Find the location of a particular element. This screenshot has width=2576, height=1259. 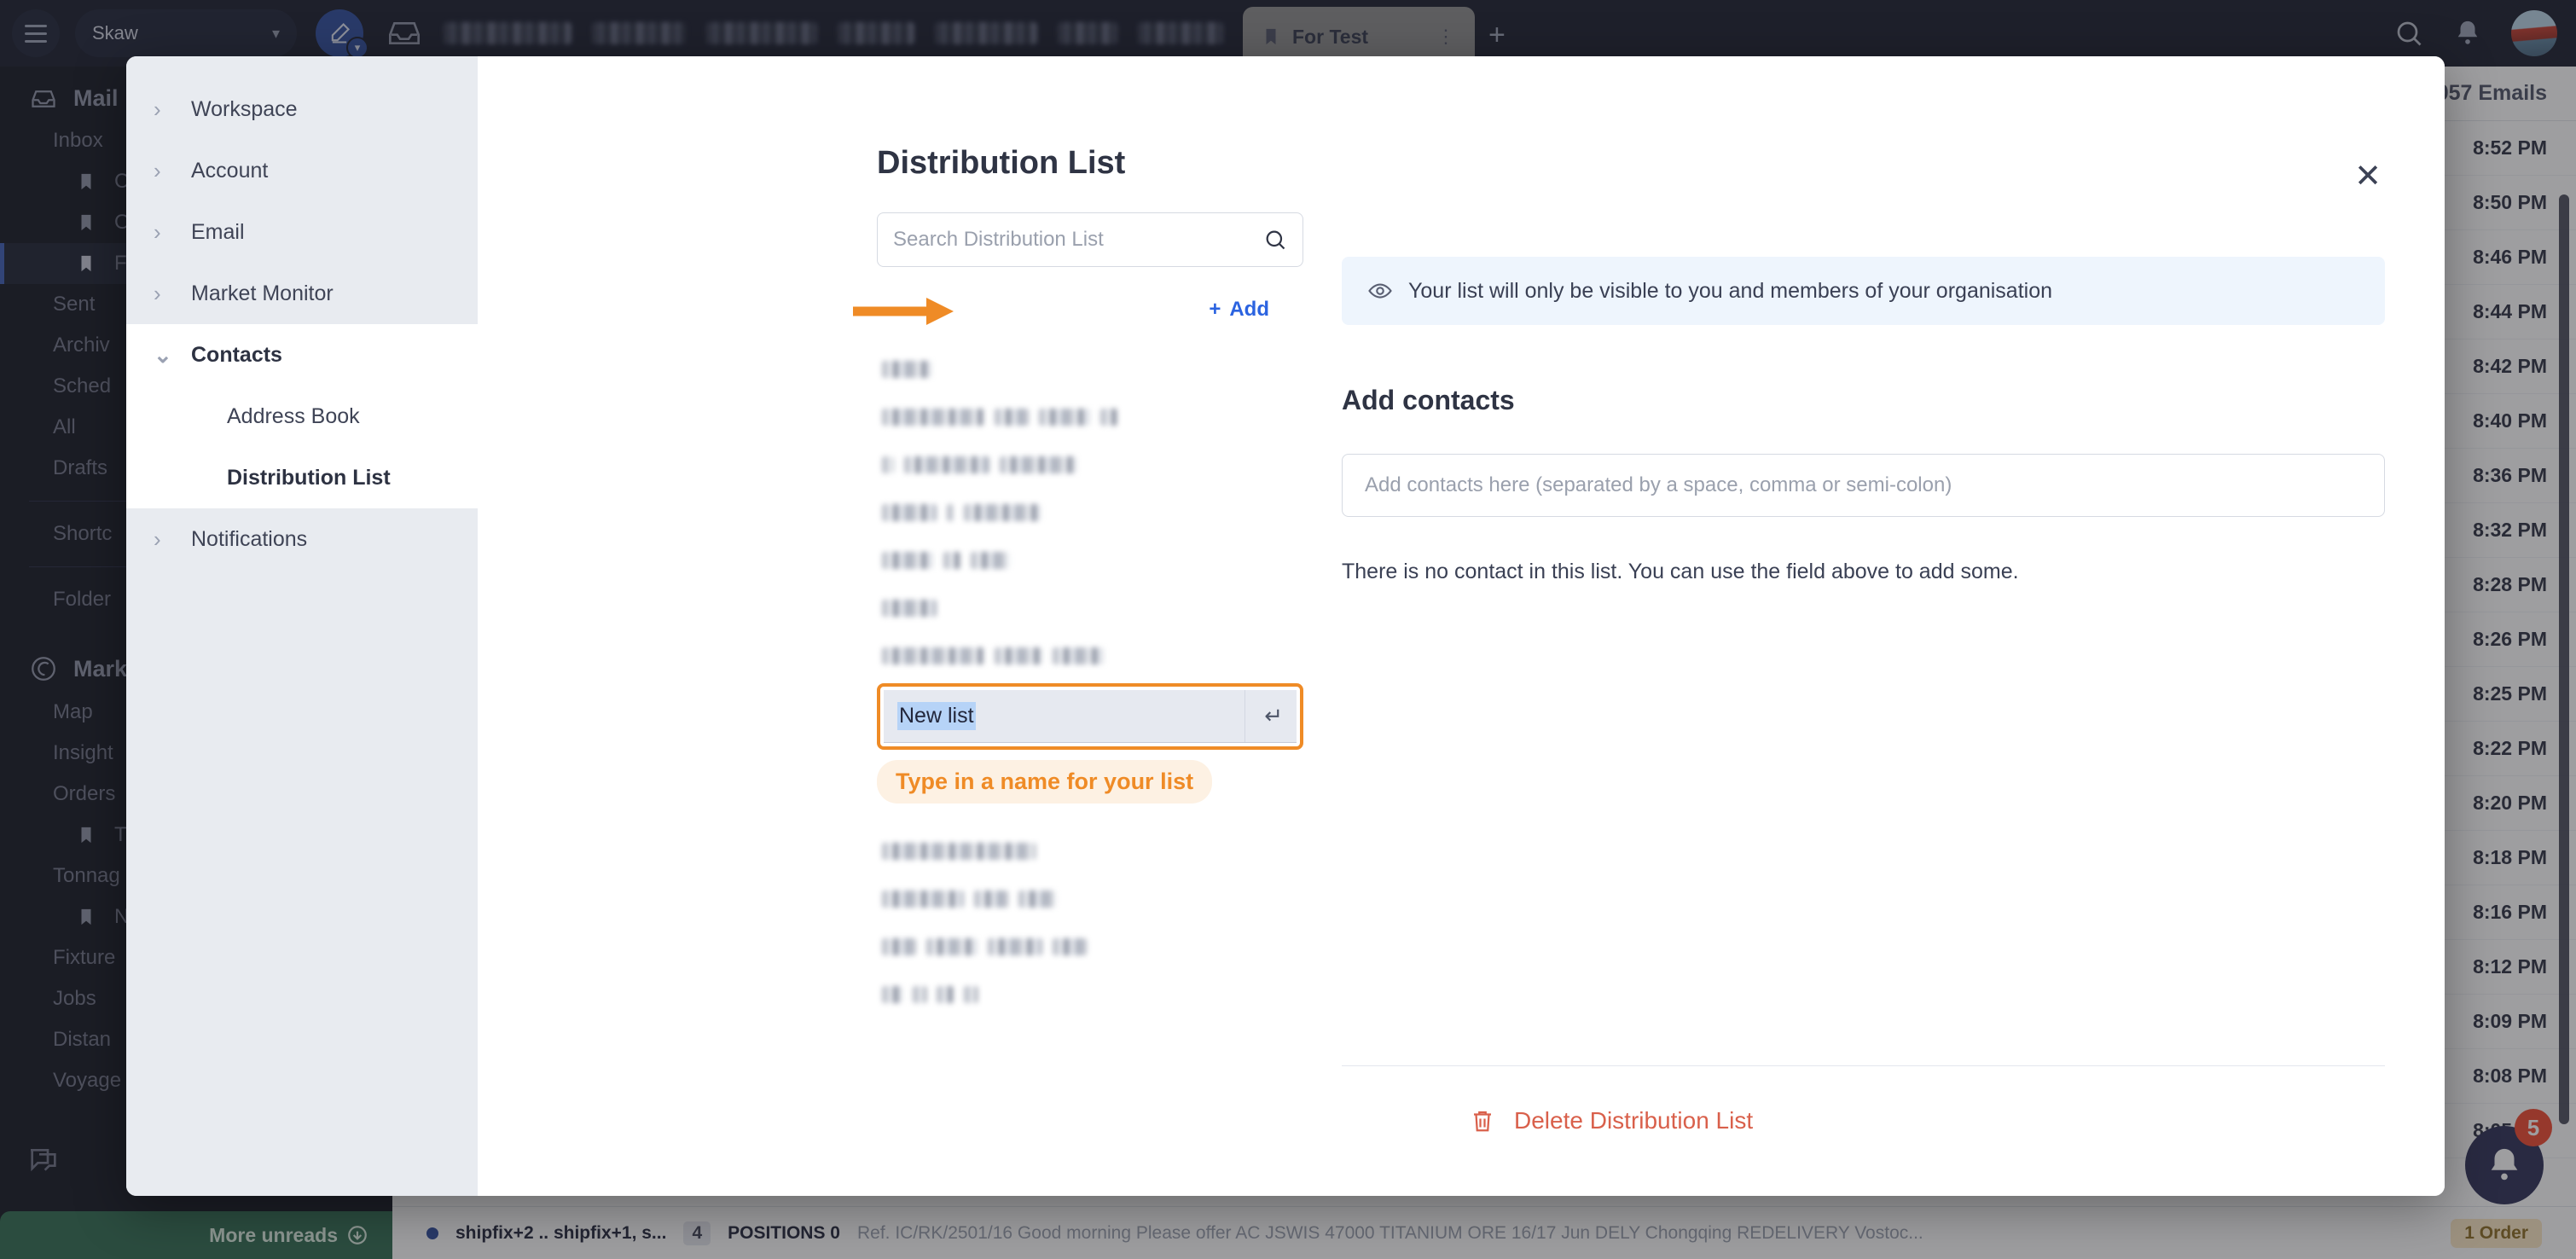

add-contacts-title: Add contacts is located at coordinates (1428, 400).